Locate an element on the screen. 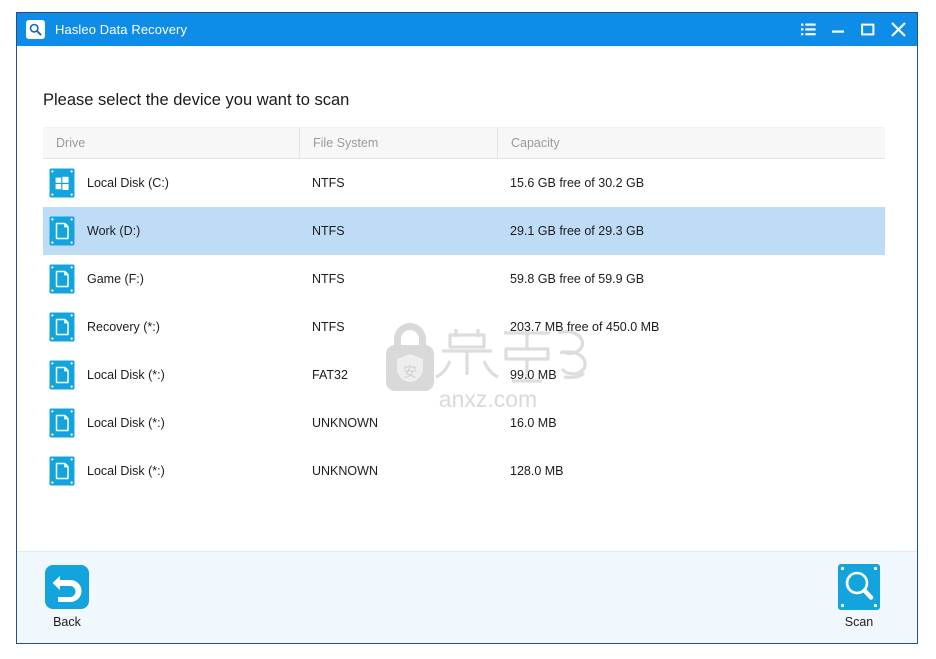 This screenshot has width=936, height=659. cell-capacity: 203.7 MB free of 450.0 MB is located at coordinates (585, 327).